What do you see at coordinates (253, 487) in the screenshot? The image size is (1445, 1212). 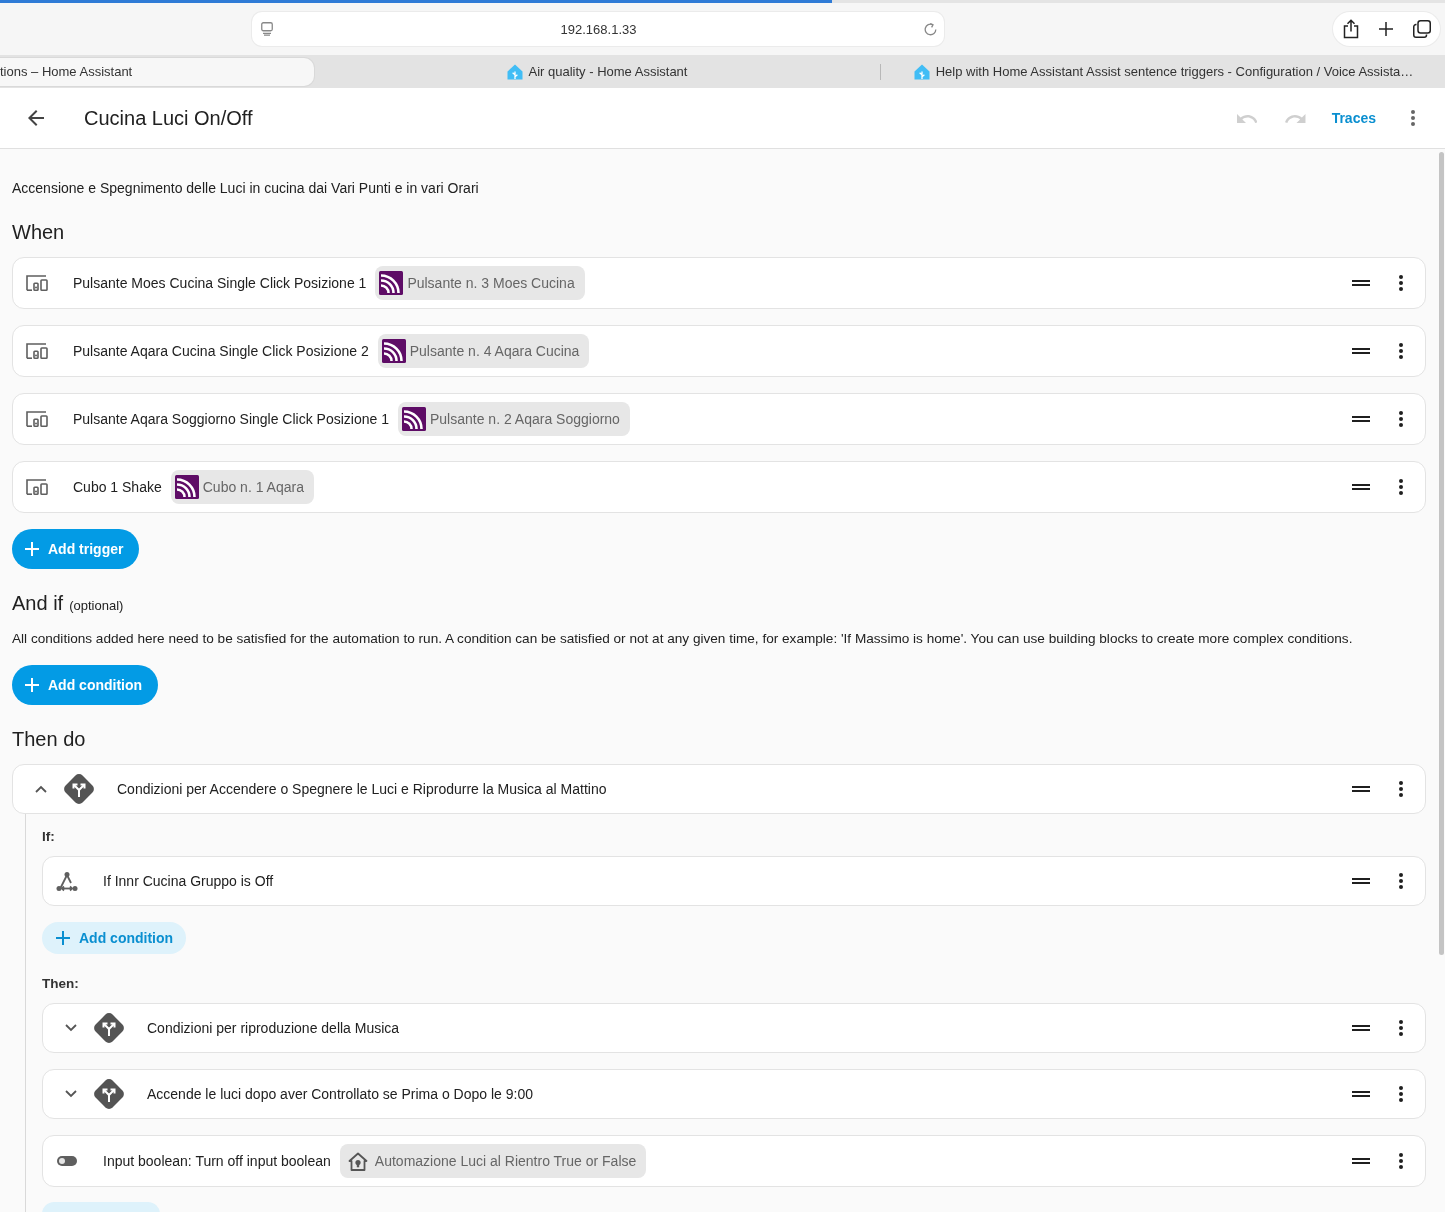 I see `chip-label: Cubo n. 1 Aqara` at bounding box center [253, 487].